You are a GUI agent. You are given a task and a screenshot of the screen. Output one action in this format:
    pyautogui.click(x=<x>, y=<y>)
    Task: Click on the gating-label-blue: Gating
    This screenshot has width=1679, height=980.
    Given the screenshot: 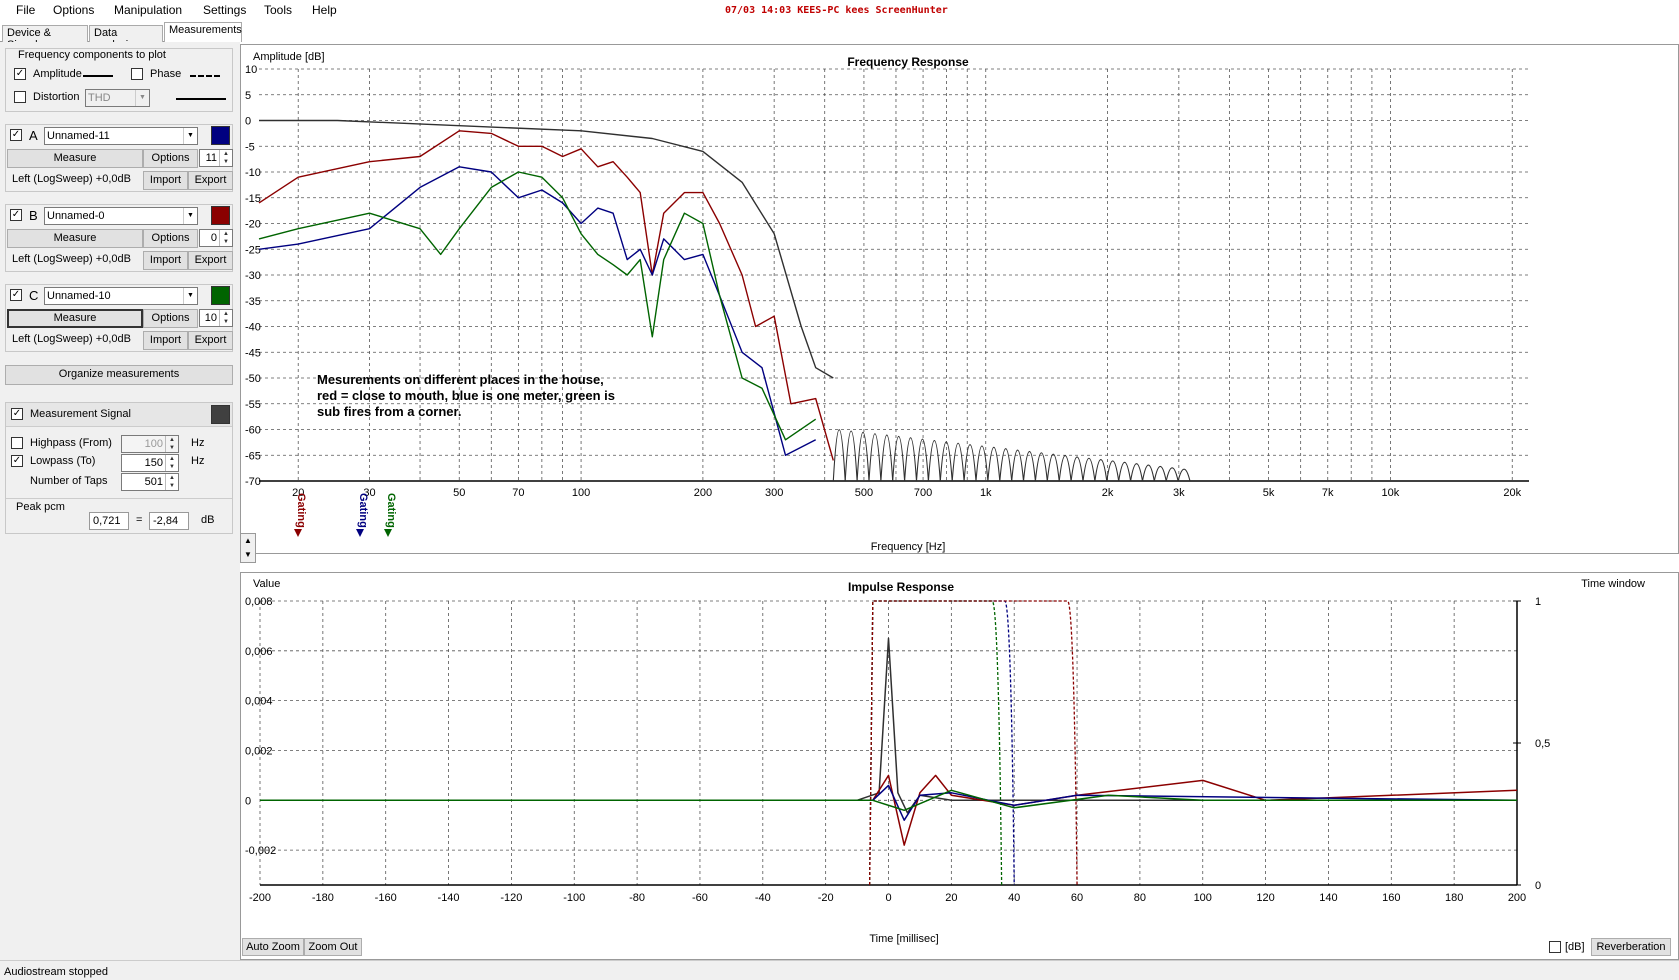 What is the action you would take?
    pyautogui.click(x=363, y=510)
    